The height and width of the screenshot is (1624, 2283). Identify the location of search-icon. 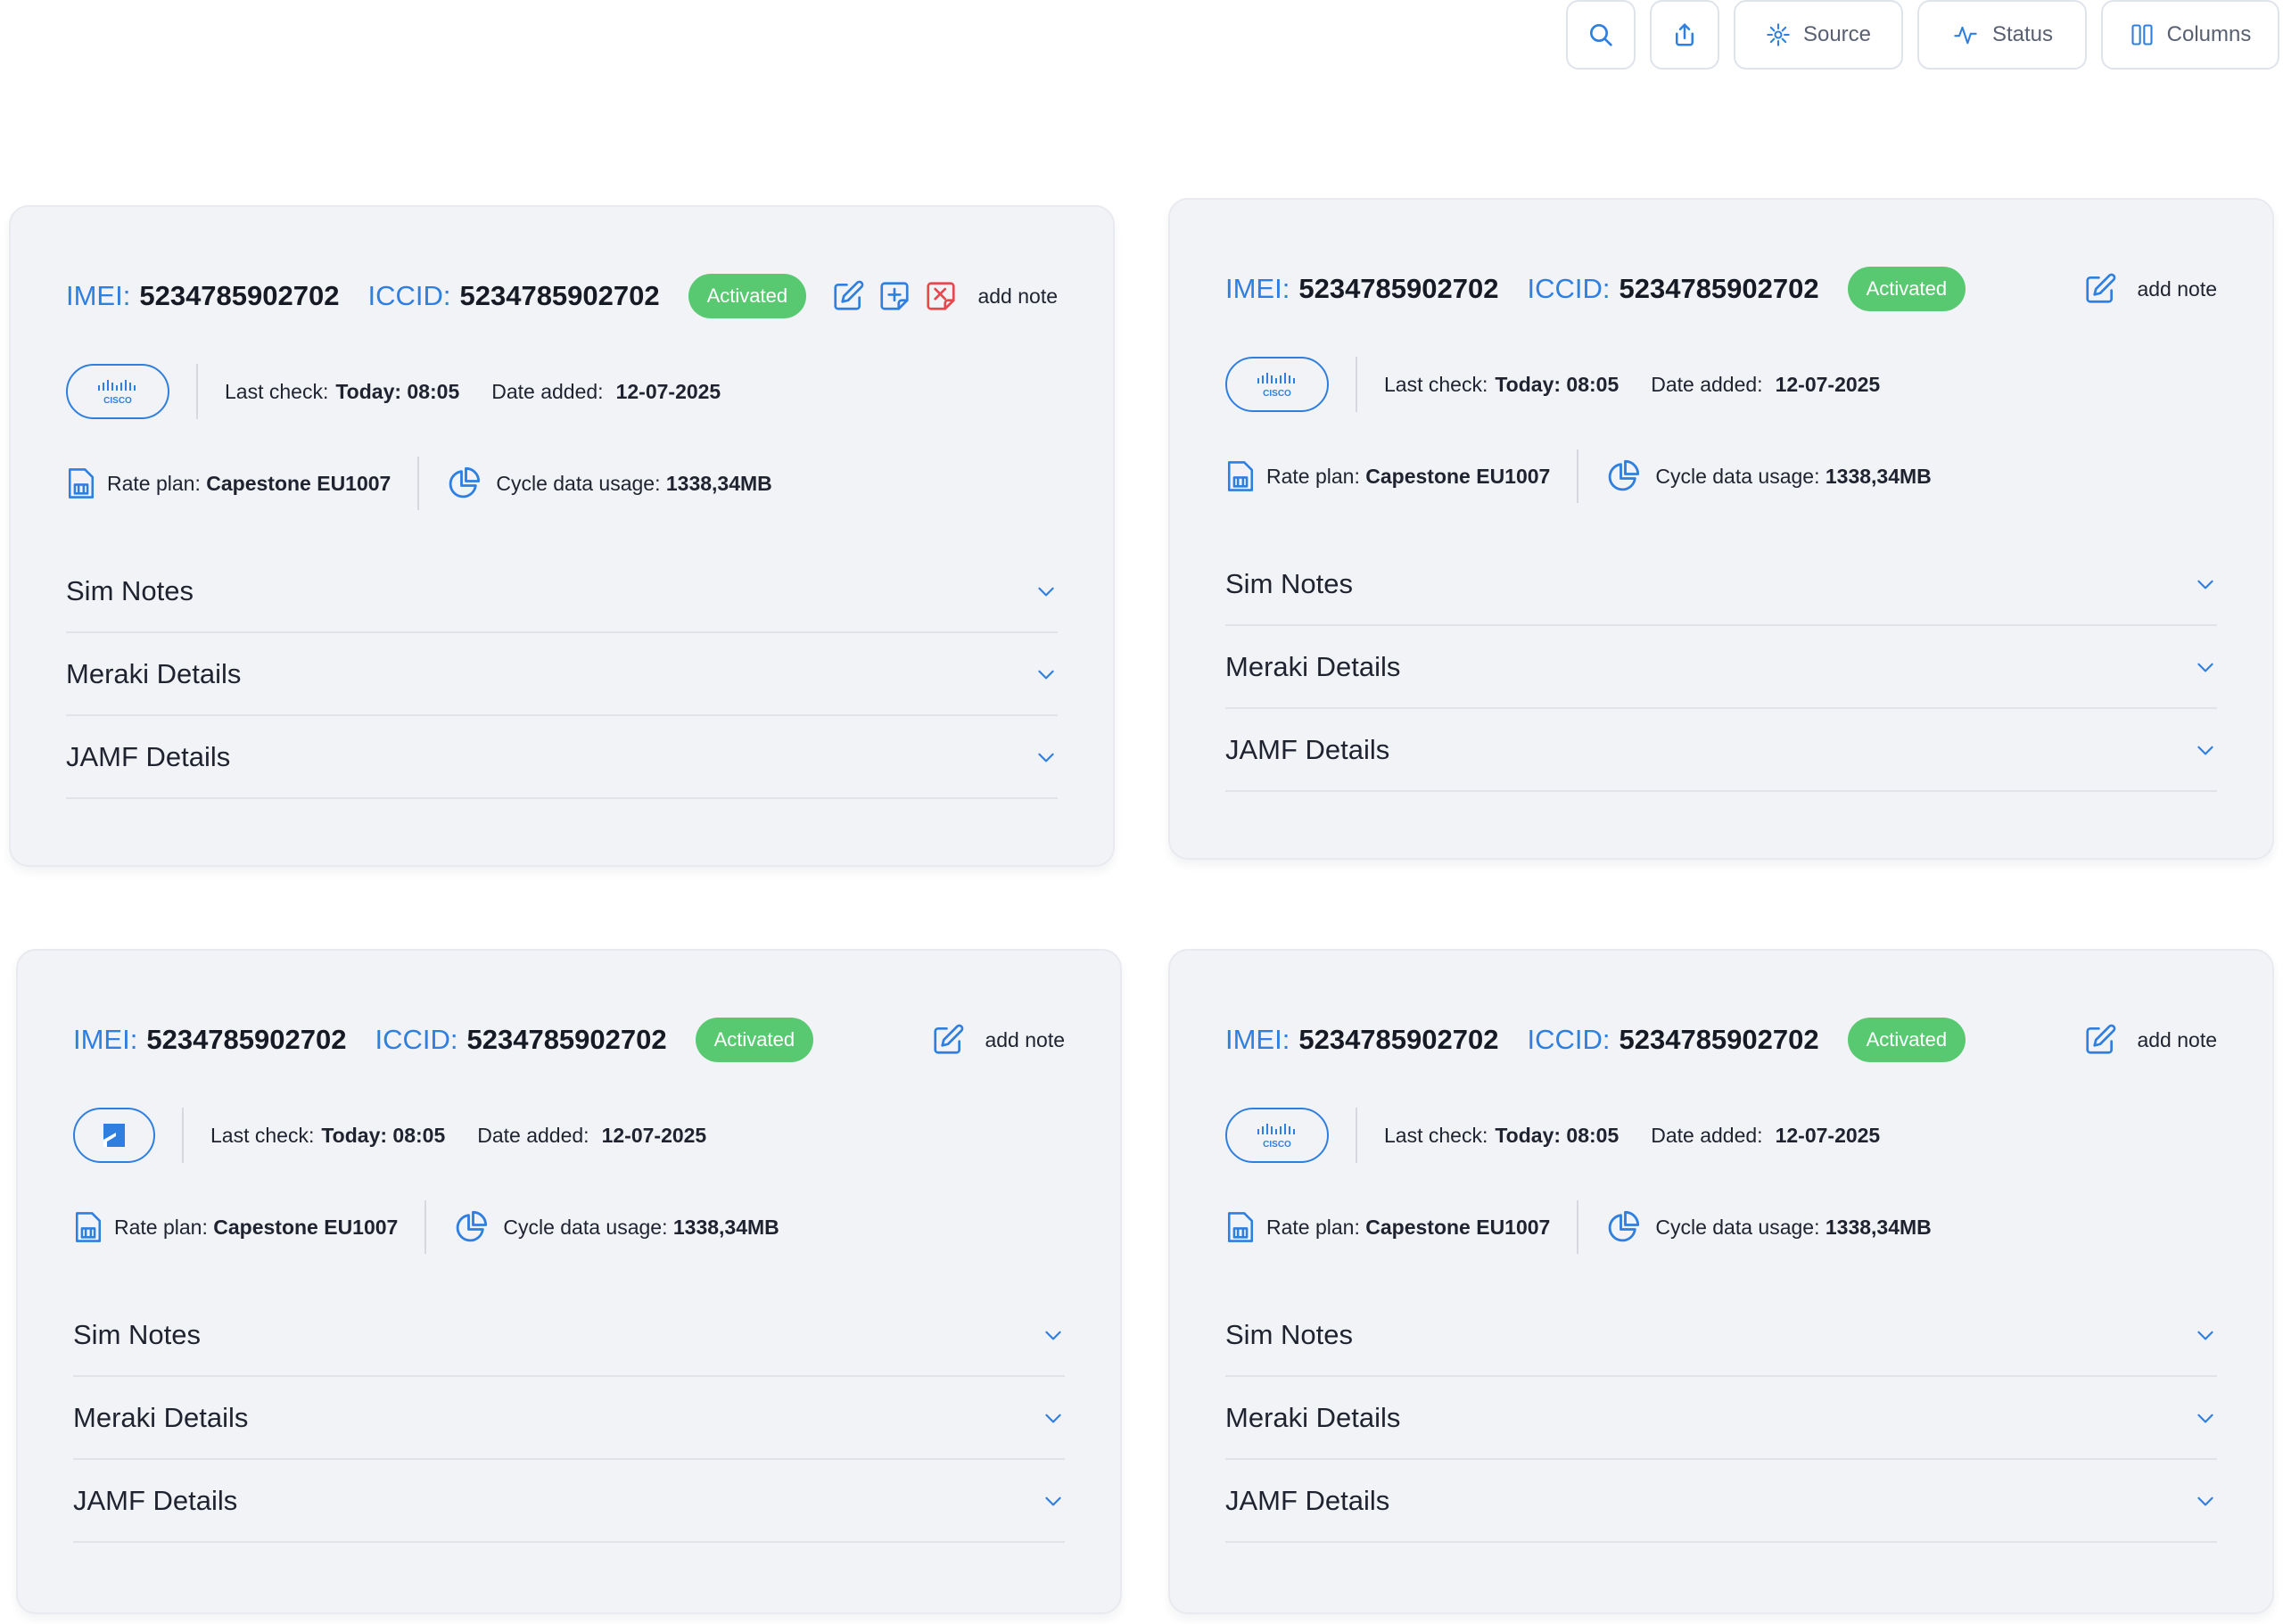
(1601, 35).